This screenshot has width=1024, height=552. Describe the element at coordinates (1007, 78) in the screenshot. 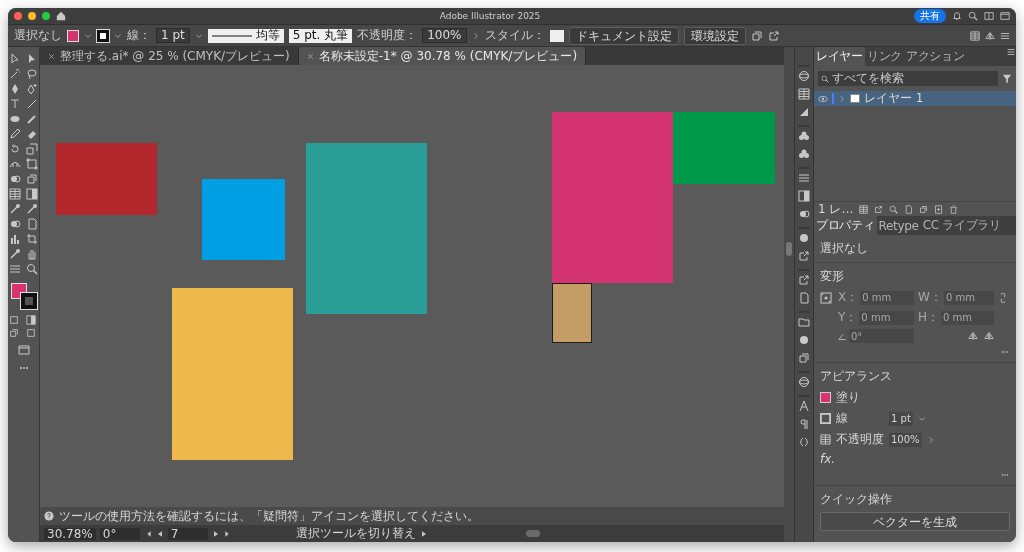

I see `filter-icon` at that location.